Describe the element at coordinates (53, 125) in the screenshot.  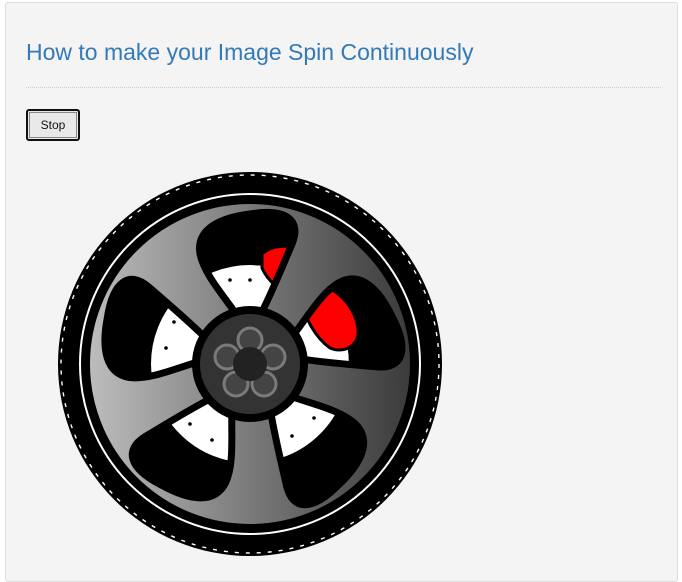
I see `stop-button: Stop` at that location.